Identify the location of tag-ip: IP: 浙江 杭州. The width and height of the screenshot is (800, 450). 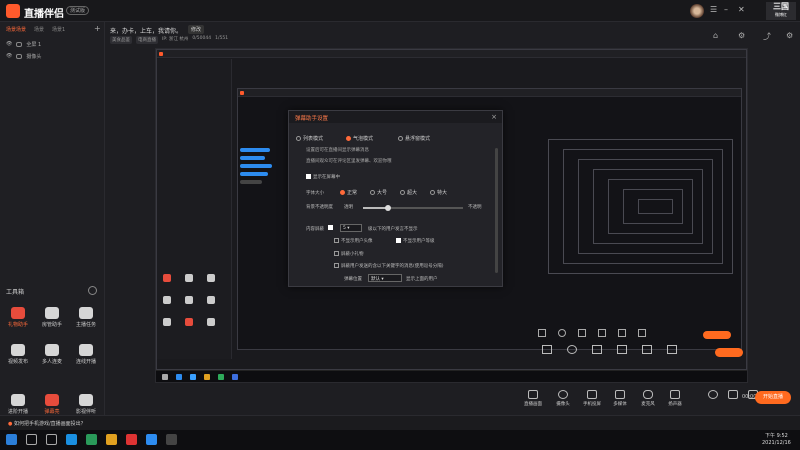
(175, 39).